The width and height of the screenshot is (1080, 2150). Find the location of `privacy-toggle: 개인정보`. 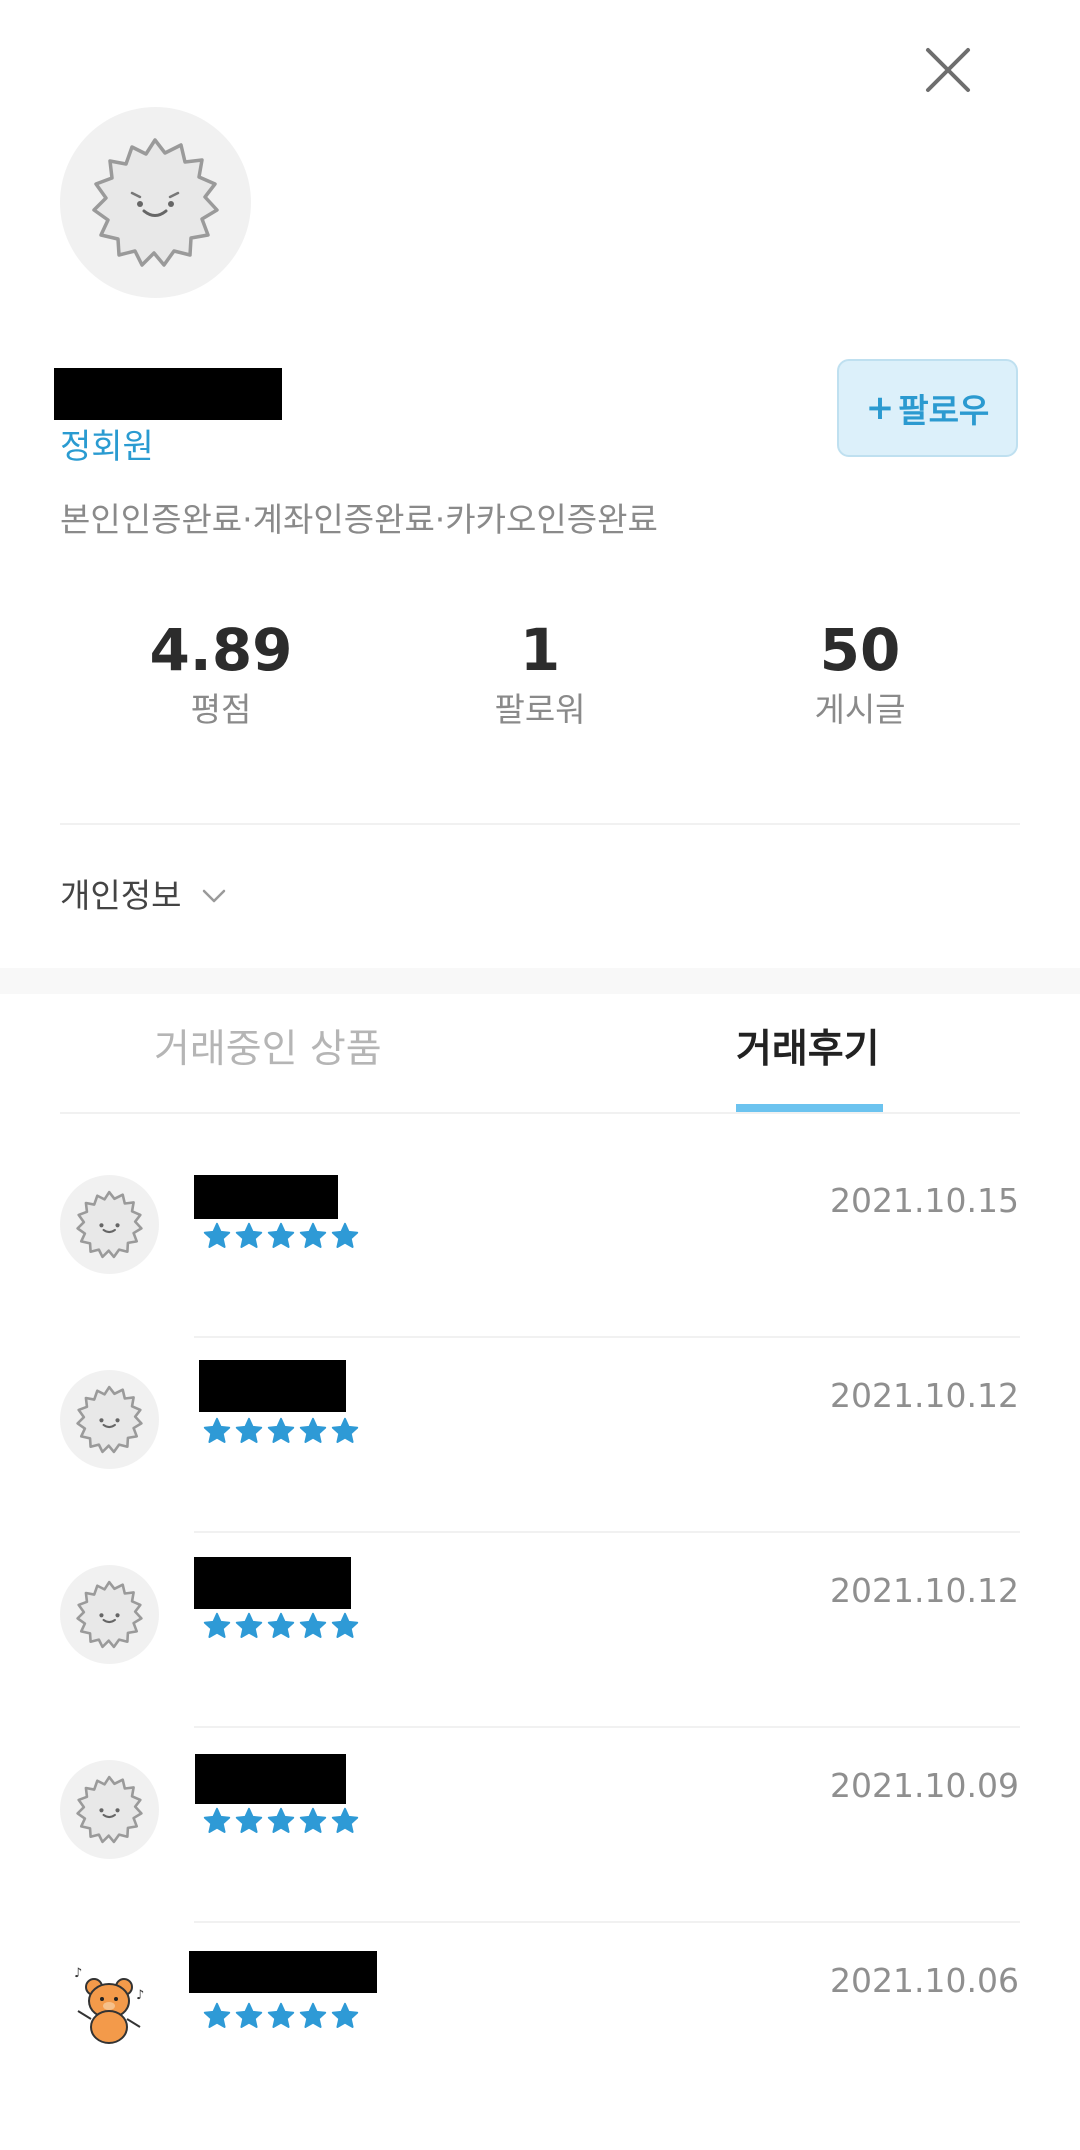

privacy-toggle: 개인정보 is located at coordinates (143, 896).